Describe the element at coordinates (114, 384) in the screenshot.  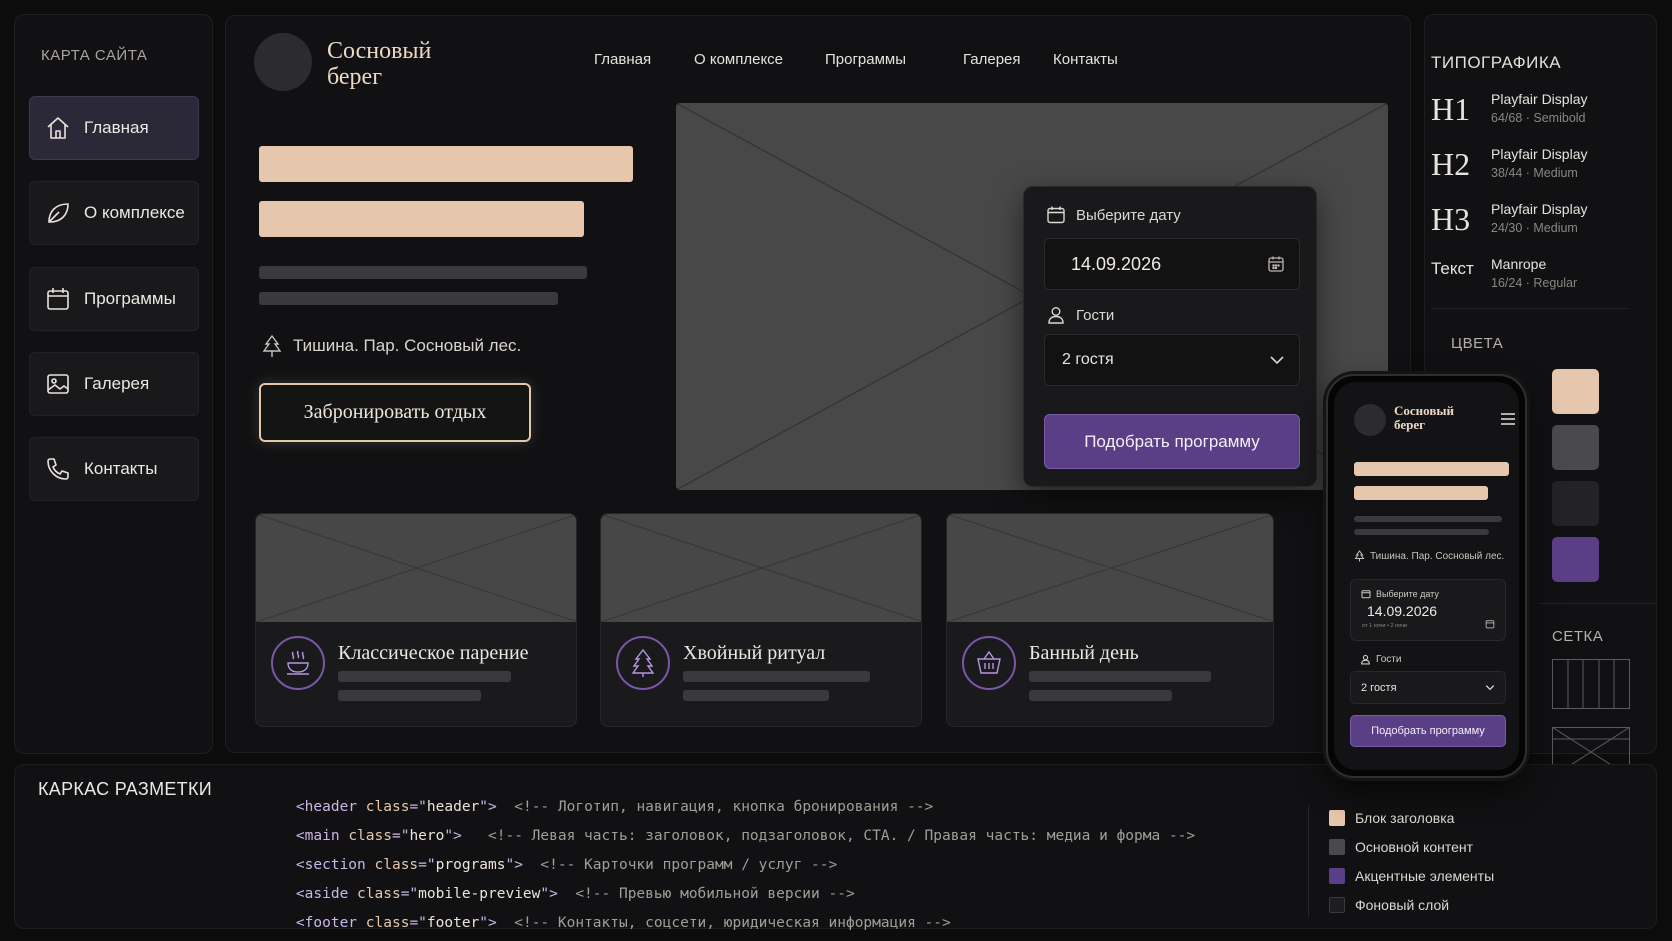
I see `sitemap-item-gallery: Галерея` at that location.